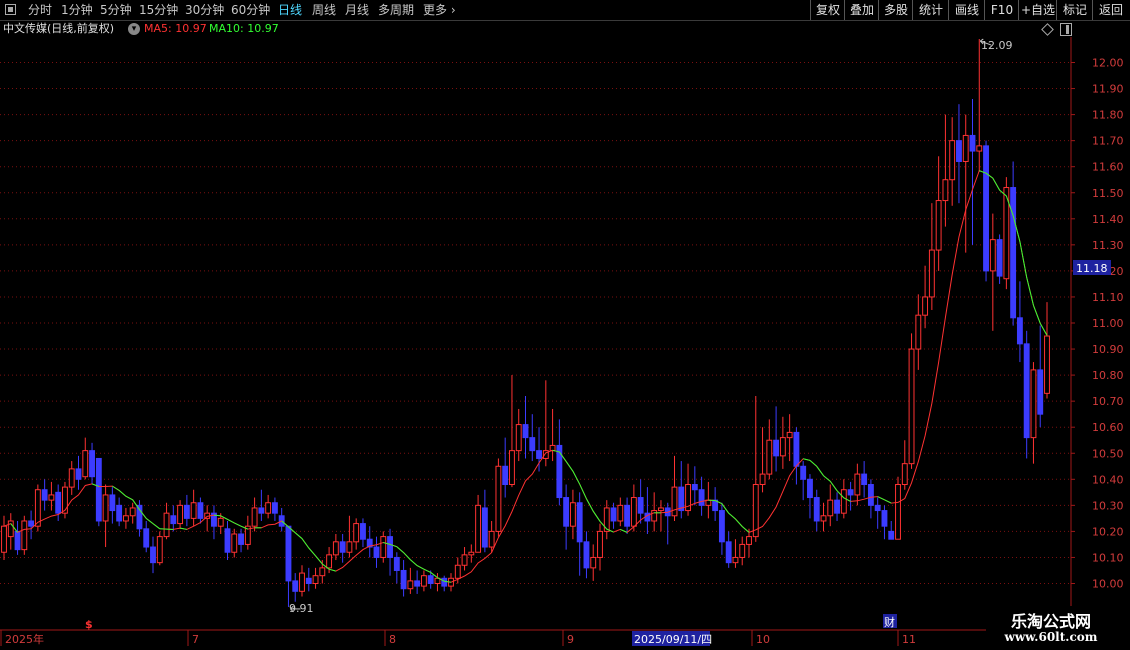 The height and width of the screenshot is (650, 1130). I want to click on price-tick-label: 11.80, so click(1108, 115).